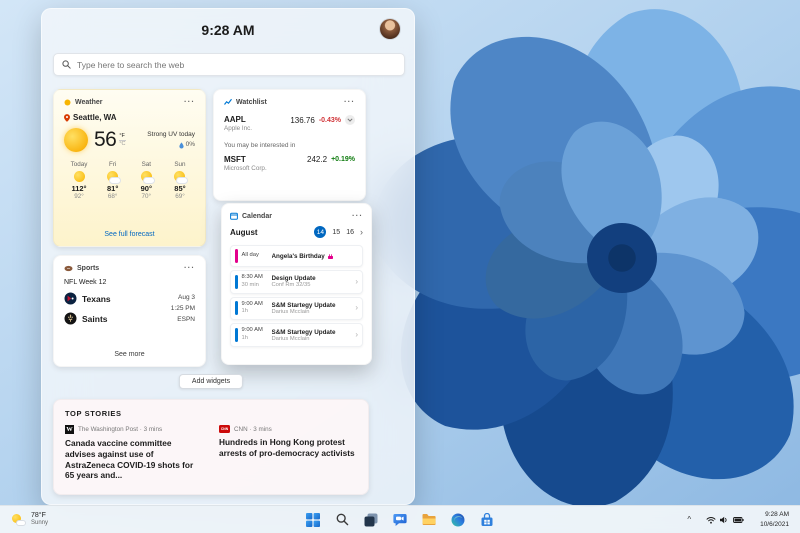 This screenshot has height=533, width=800. I want to click on dismiss-stock-button, so click(350, 120).